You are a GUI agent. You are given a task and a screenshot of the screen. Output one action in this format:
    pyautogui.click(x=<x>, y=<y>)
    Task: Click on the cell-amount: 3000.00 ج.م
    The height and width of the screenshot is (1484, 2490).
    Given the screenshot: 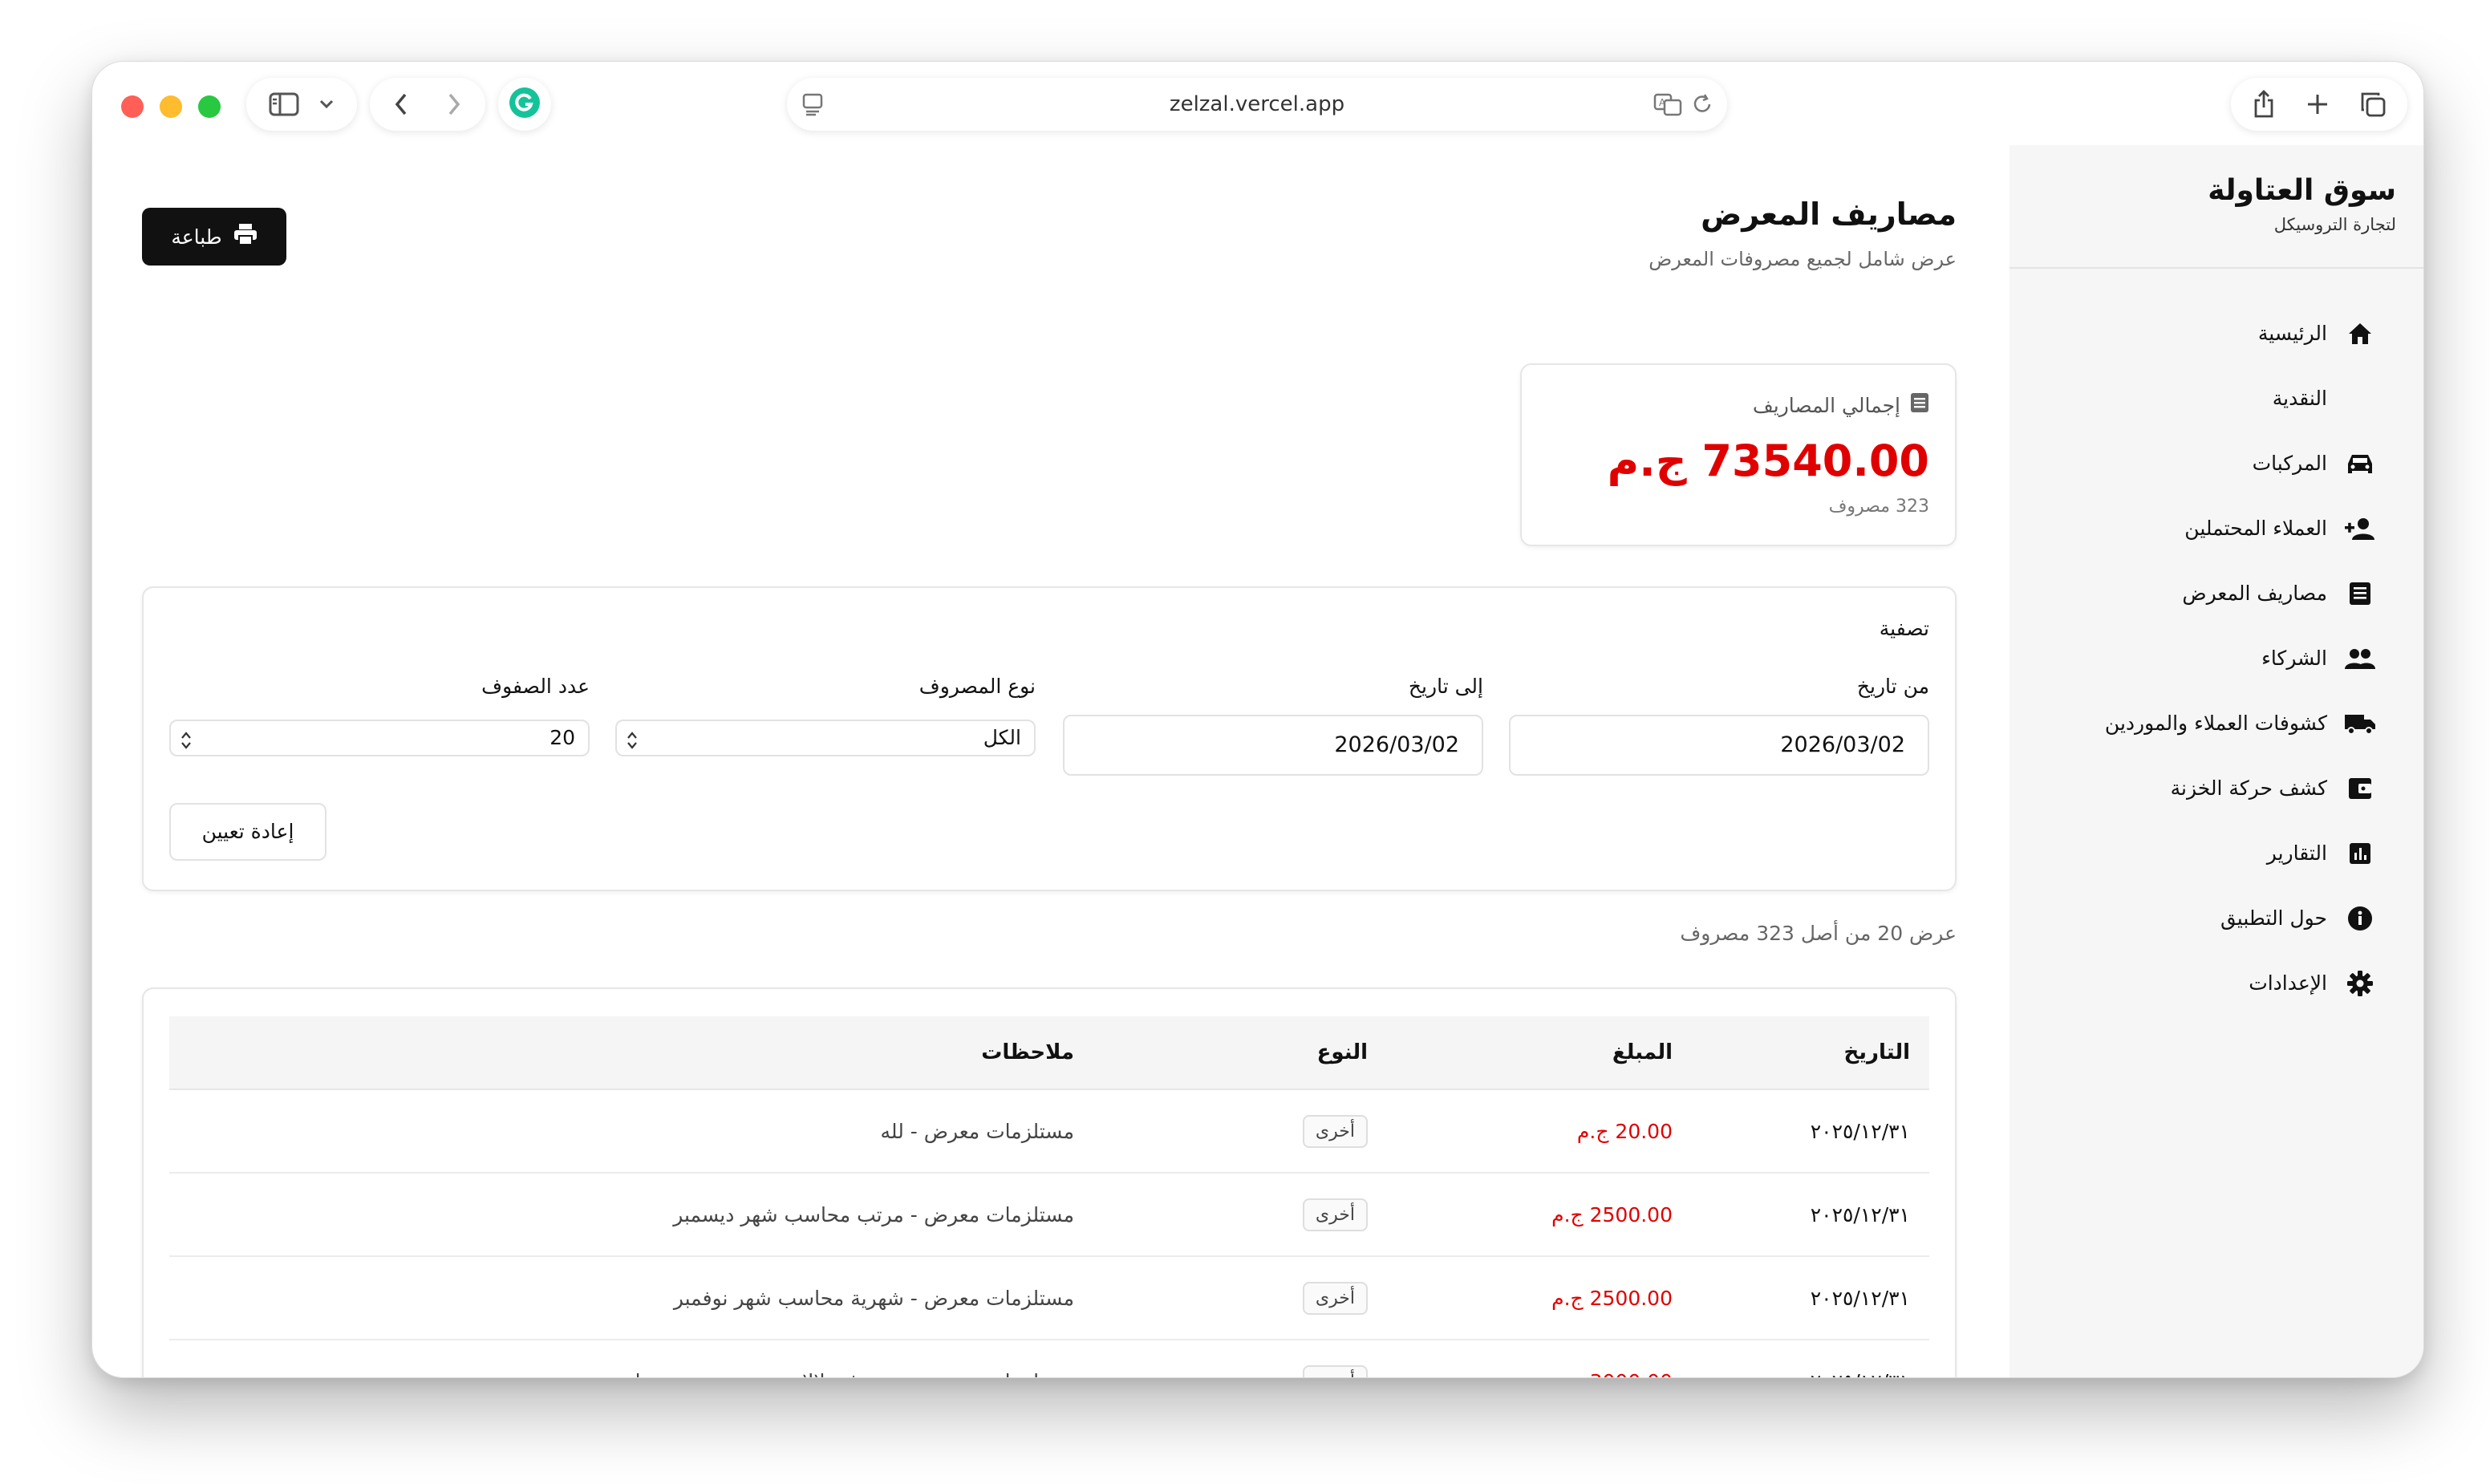 What is the action you would take?
    pyautogui.click(x=1612, y=1359)
    